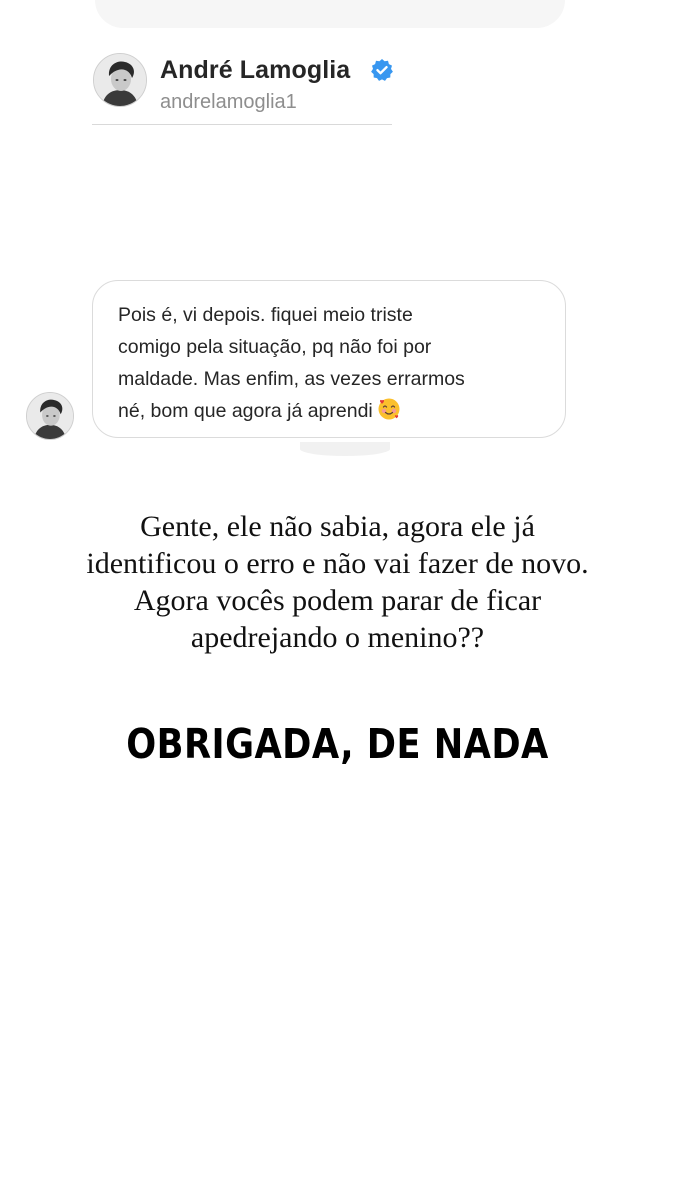 The height and width of the screenshot is (1200, 675). Describe the element at coordinates (330, 14) in the screenshot. I see `background-shape` at that location.